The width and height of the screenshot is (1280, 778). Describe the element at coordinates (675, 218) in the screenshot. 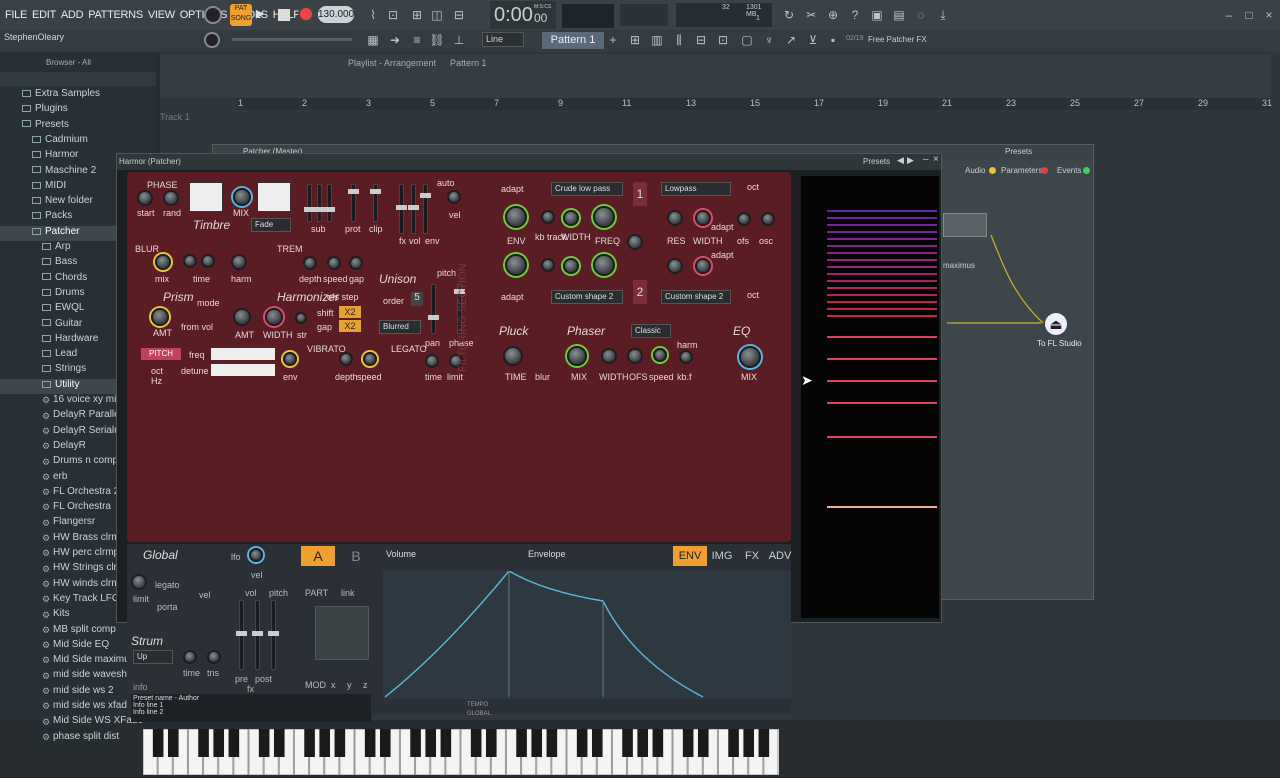

I see `filter2-res-knob` at that location.